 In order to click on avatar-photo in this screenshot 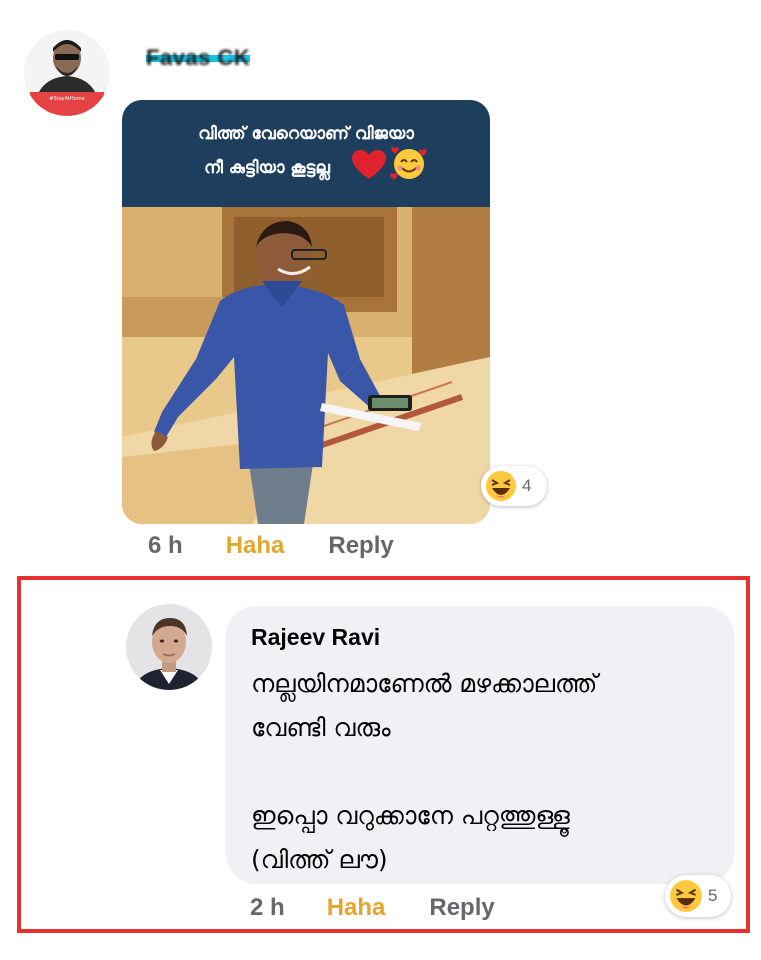, I will do `click(169, 647)`.